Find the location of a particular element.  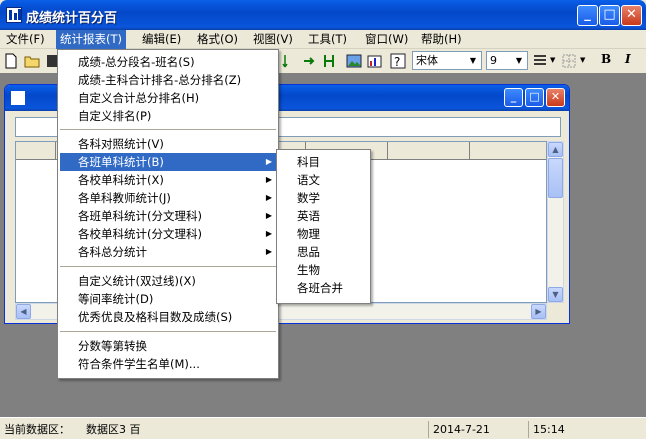

align-icon is located at coordinates (540, 61).